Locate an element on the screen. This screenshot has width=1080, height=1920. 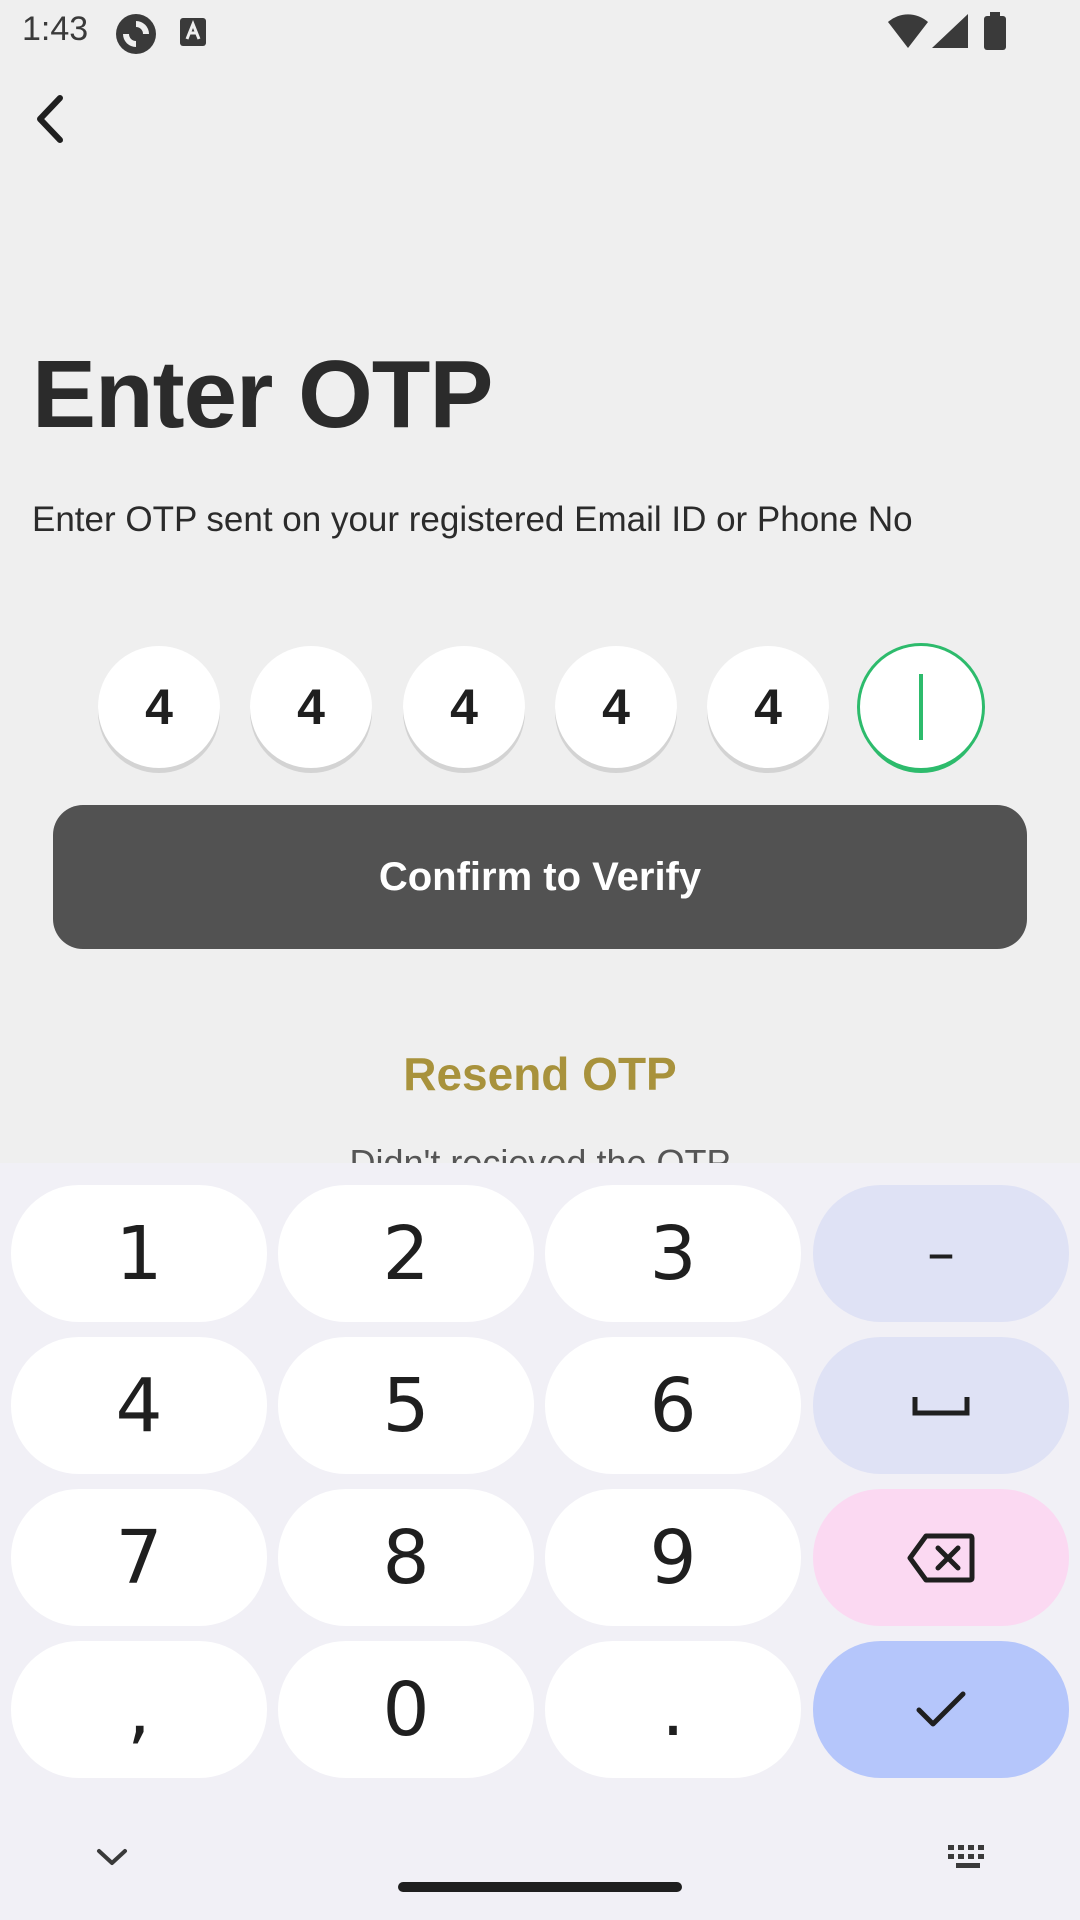
confirm-verify-button: Confirm to Verify is located at coordinates (540, 877).